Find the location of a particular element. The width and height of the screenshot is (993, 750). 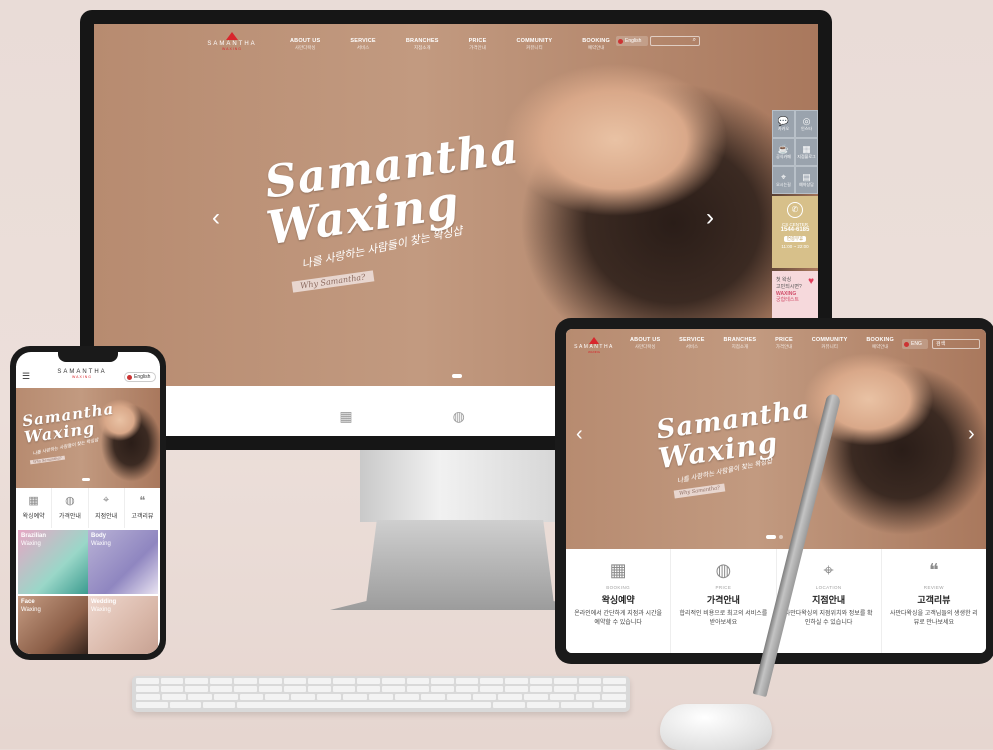

phone-notch is located at coordinates (88, 357).